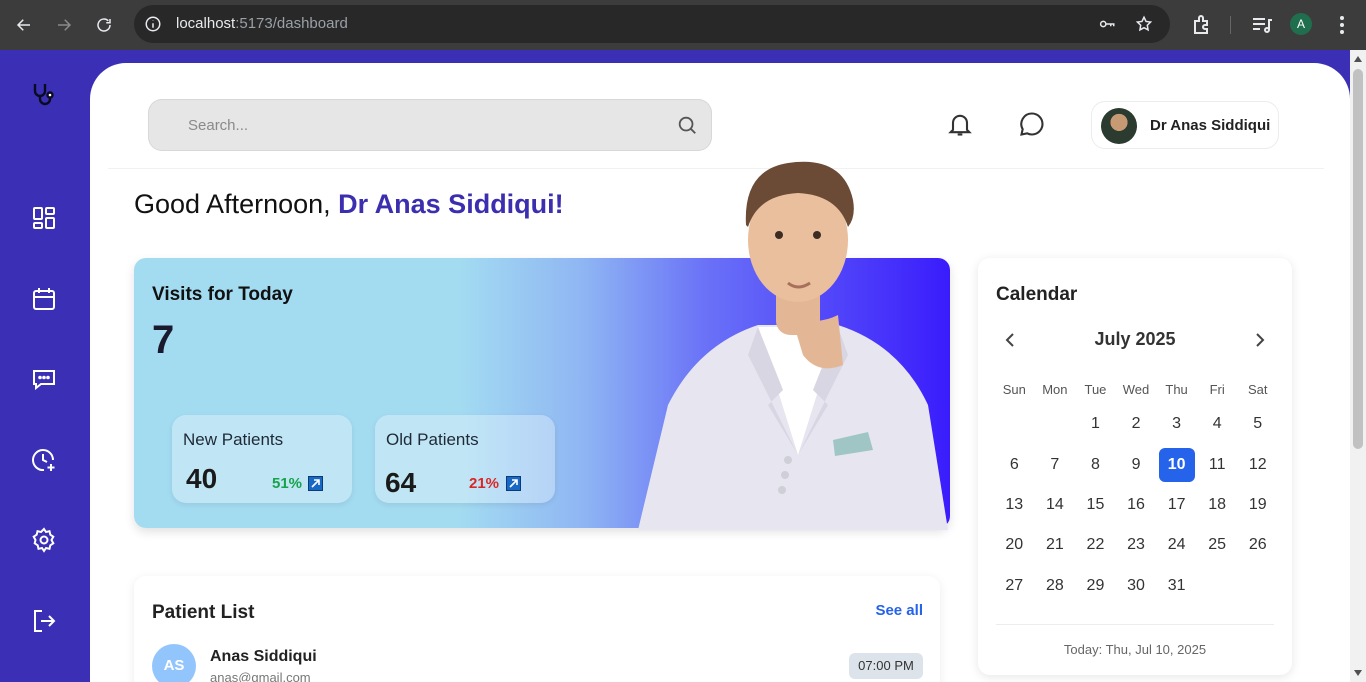  I want to click on visits-title: Visits for Today, so click(222, 294).